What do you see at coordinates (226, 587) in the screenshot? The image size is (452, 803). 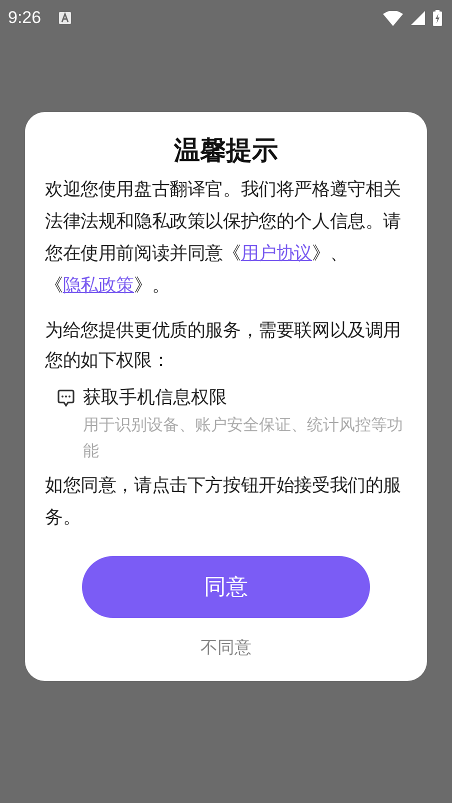 I see `agree-button: 同意` at bounding box center [226, 587].